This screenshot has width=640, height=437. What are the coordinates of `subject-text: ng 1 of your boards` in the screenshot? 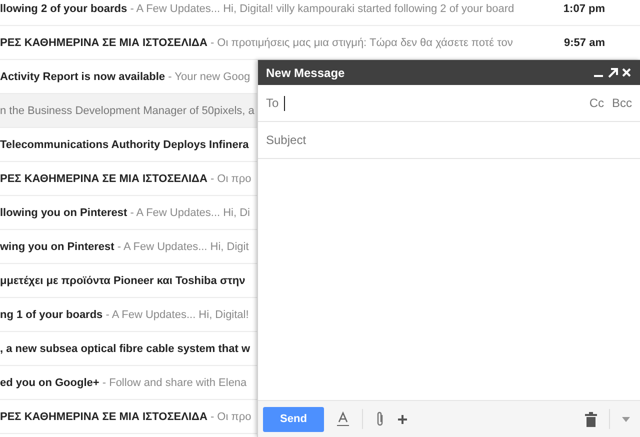 It's located at (51, 314).